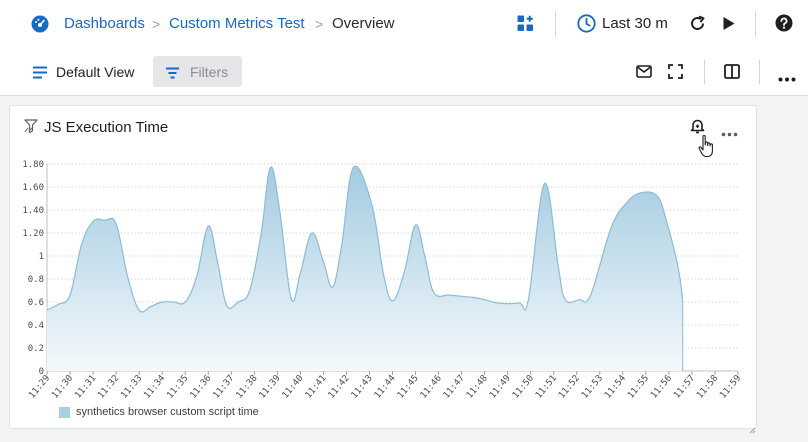 The height and width of the screenshot is (442, 808). What do you see at coordinates (270, 387) in the screenshot?
I see `x-tick-label: 11:39` at bounding box center [270, 387].